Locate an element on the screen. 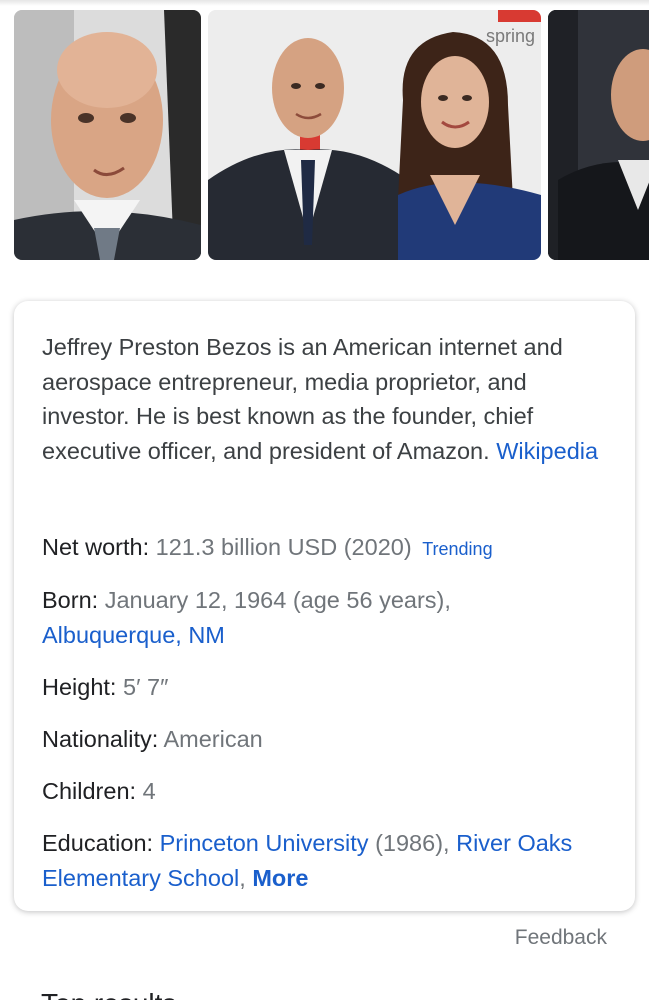 The image size is (649, 1000). height-value: 5′ 7″ is located at coordinates (146, 687).